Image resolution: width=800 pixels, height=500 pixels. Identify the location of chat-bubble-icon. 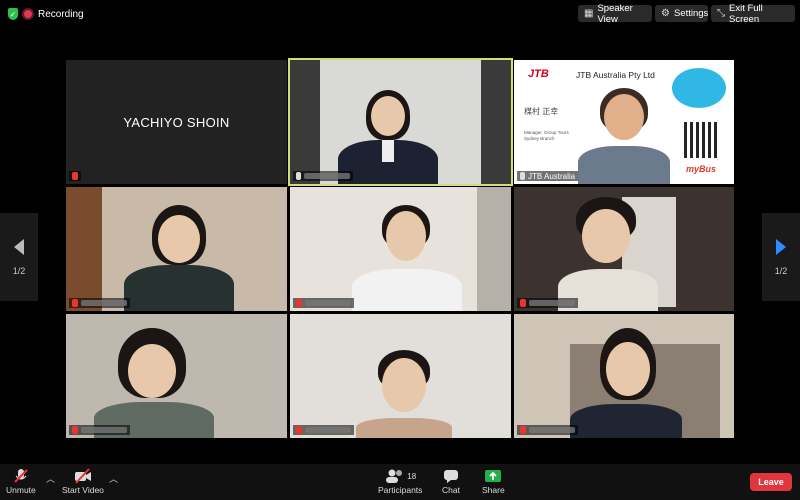
(451, 476).